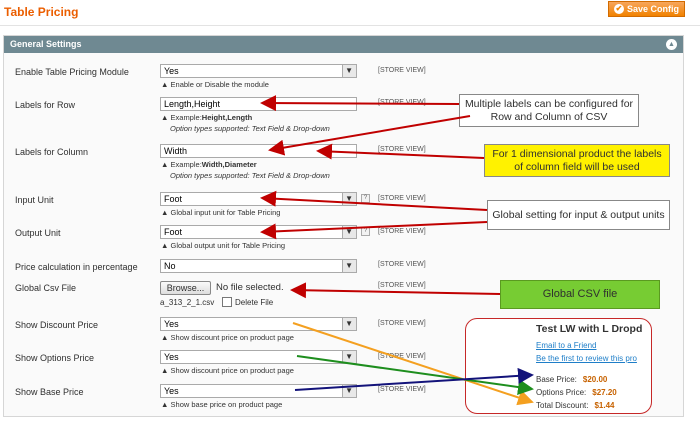  I want to click on select-show-base: Yes ▼, so click(258, 391).